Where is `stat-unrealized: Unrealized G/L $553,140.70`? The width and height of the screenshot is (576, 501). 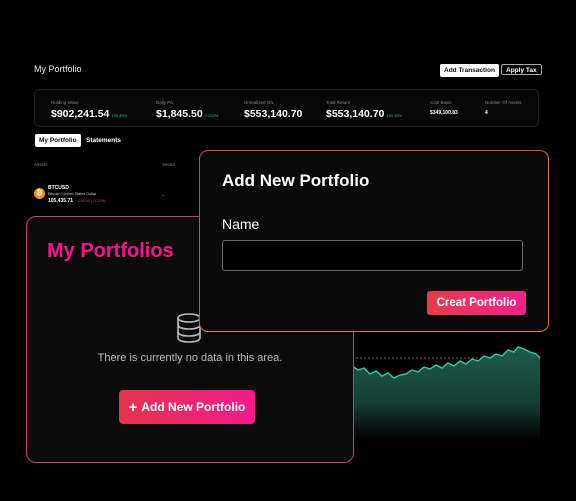
stat-unrealized: Unrealized G/L $553,140.70 is located at coordinates (273, 110).